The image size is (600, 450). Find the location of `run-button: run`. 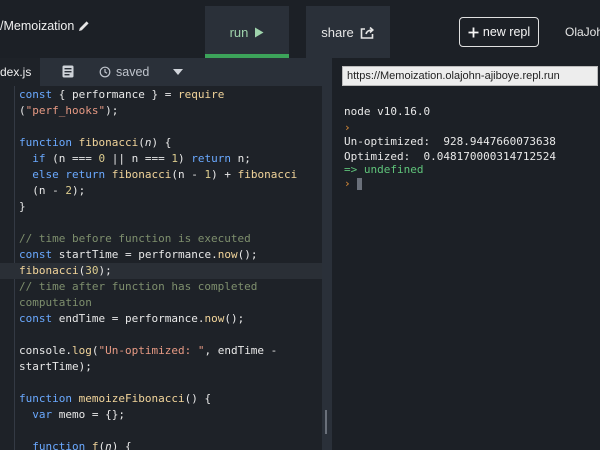

run-button: run is located at coordinates (247, 32).